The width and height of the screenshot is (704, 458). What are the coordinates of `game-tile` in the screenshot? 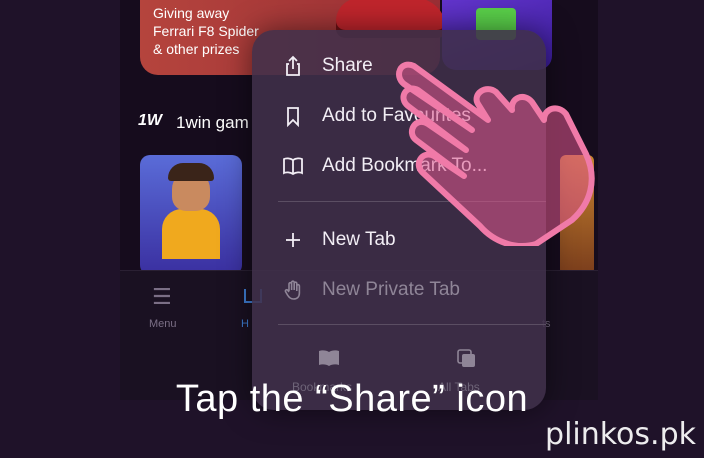 It's located at (191, 215).